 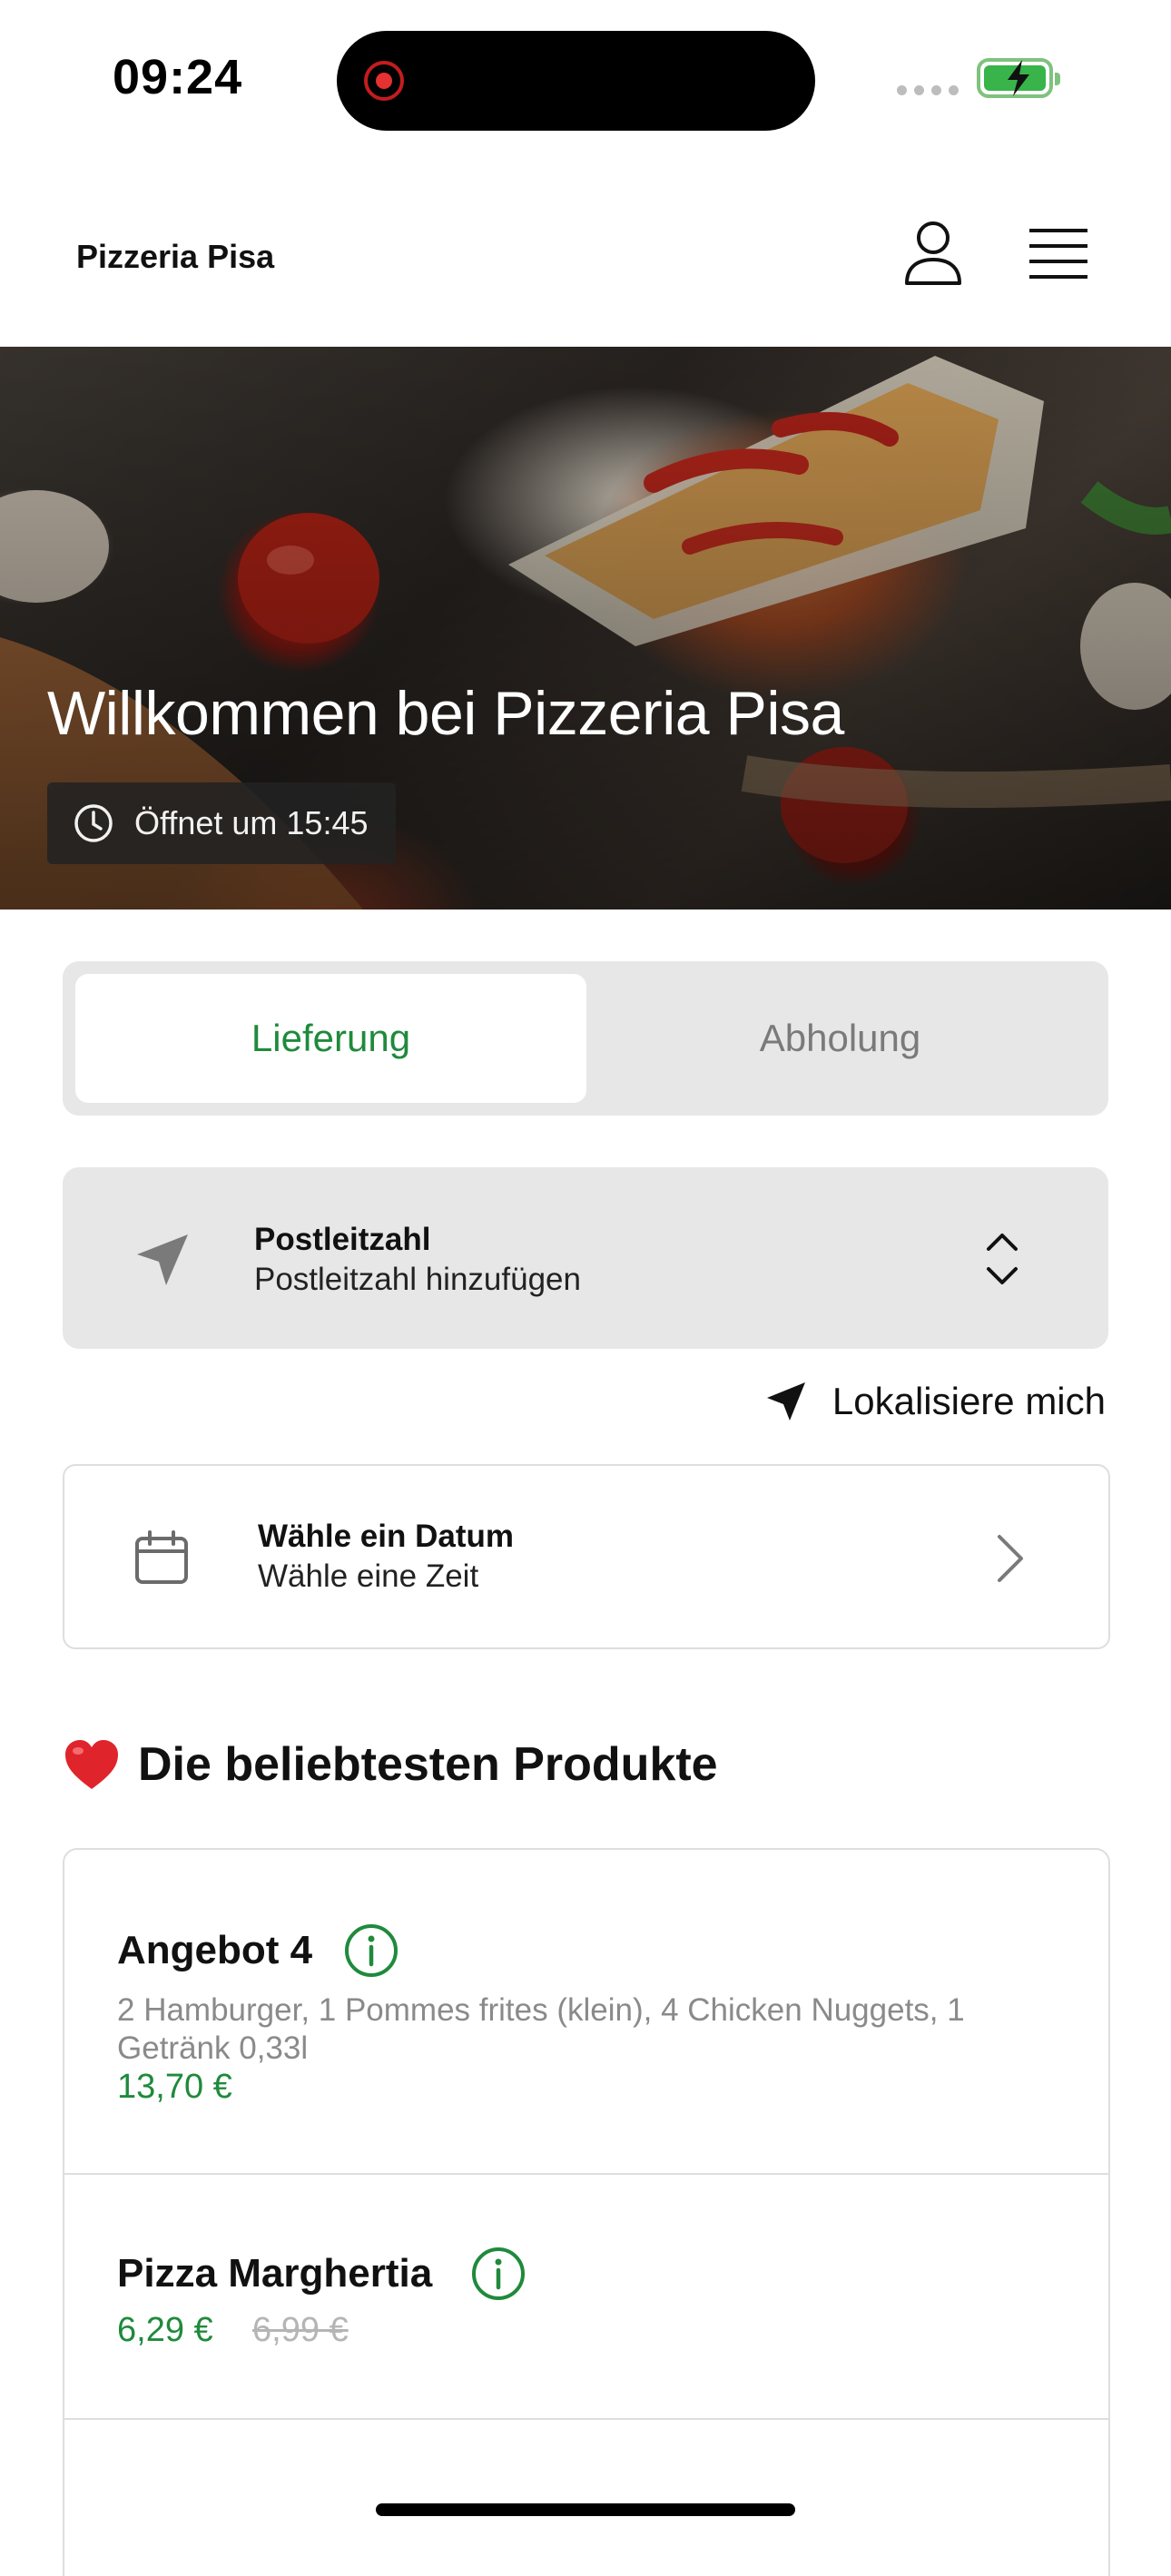 What do you see at coordinates (928, 90) in the screenshot?
I see `cellular-signal-icon` at bounding box center [928, 90].